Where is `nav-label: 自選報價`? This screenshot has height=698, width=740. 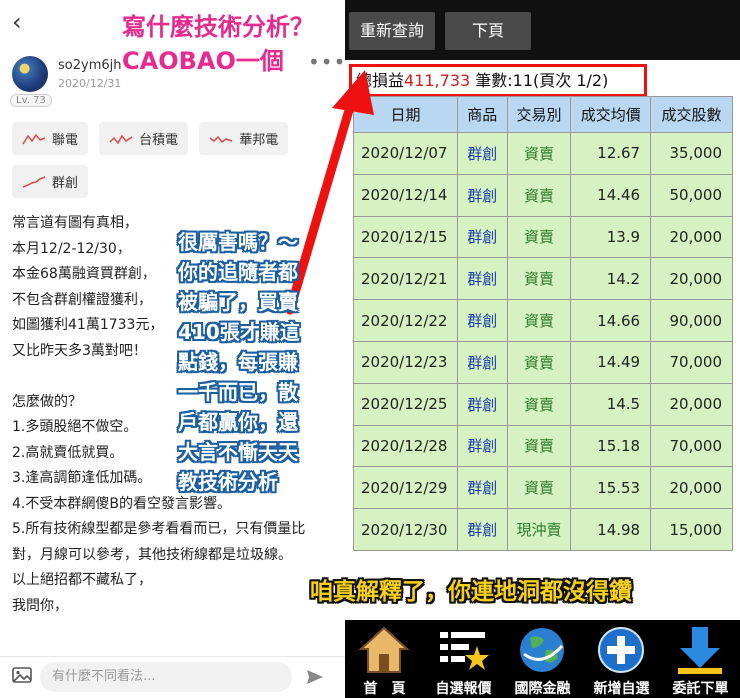
nav-label: 自選報價 is located at coordinates (463, 689).